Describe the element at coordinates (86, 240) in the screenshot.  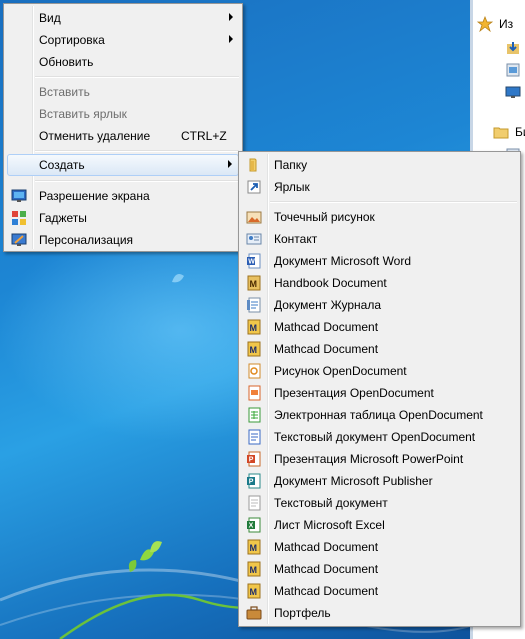
I see `menu-item-label: Персонализация` at that location.